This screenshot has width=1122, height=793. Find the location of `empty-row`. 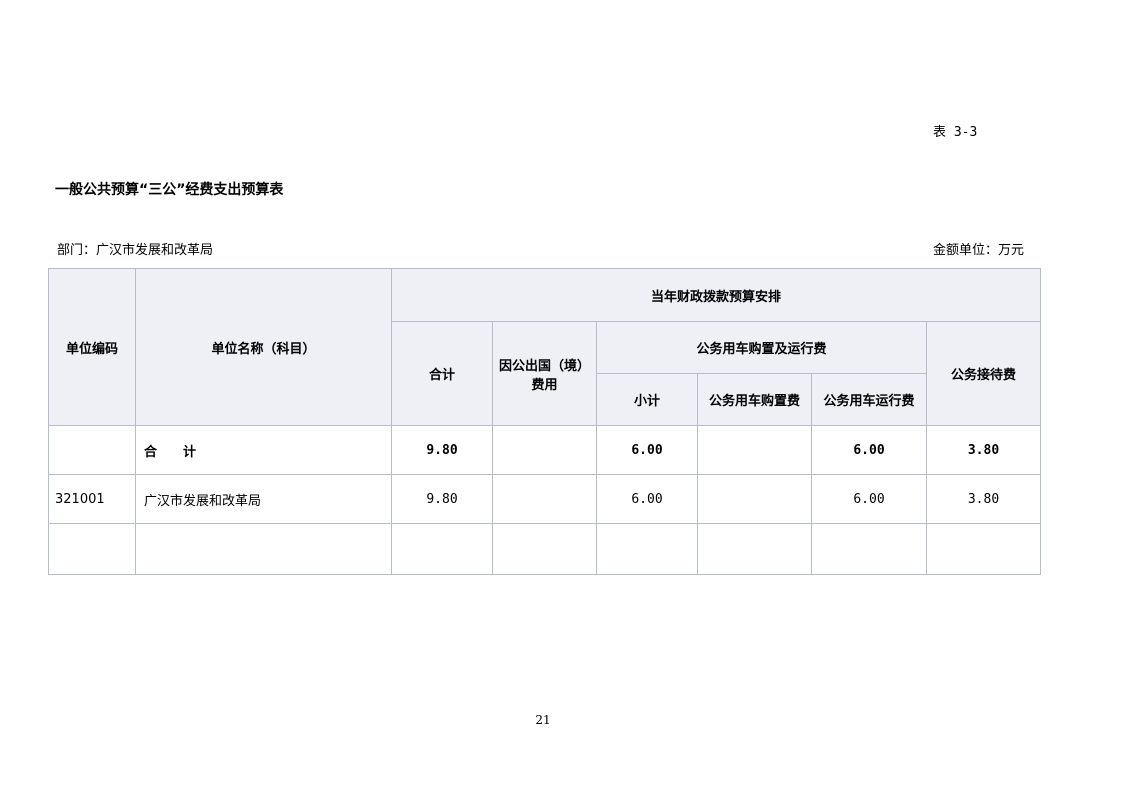

empty-row is located at coordinates (545, 549).